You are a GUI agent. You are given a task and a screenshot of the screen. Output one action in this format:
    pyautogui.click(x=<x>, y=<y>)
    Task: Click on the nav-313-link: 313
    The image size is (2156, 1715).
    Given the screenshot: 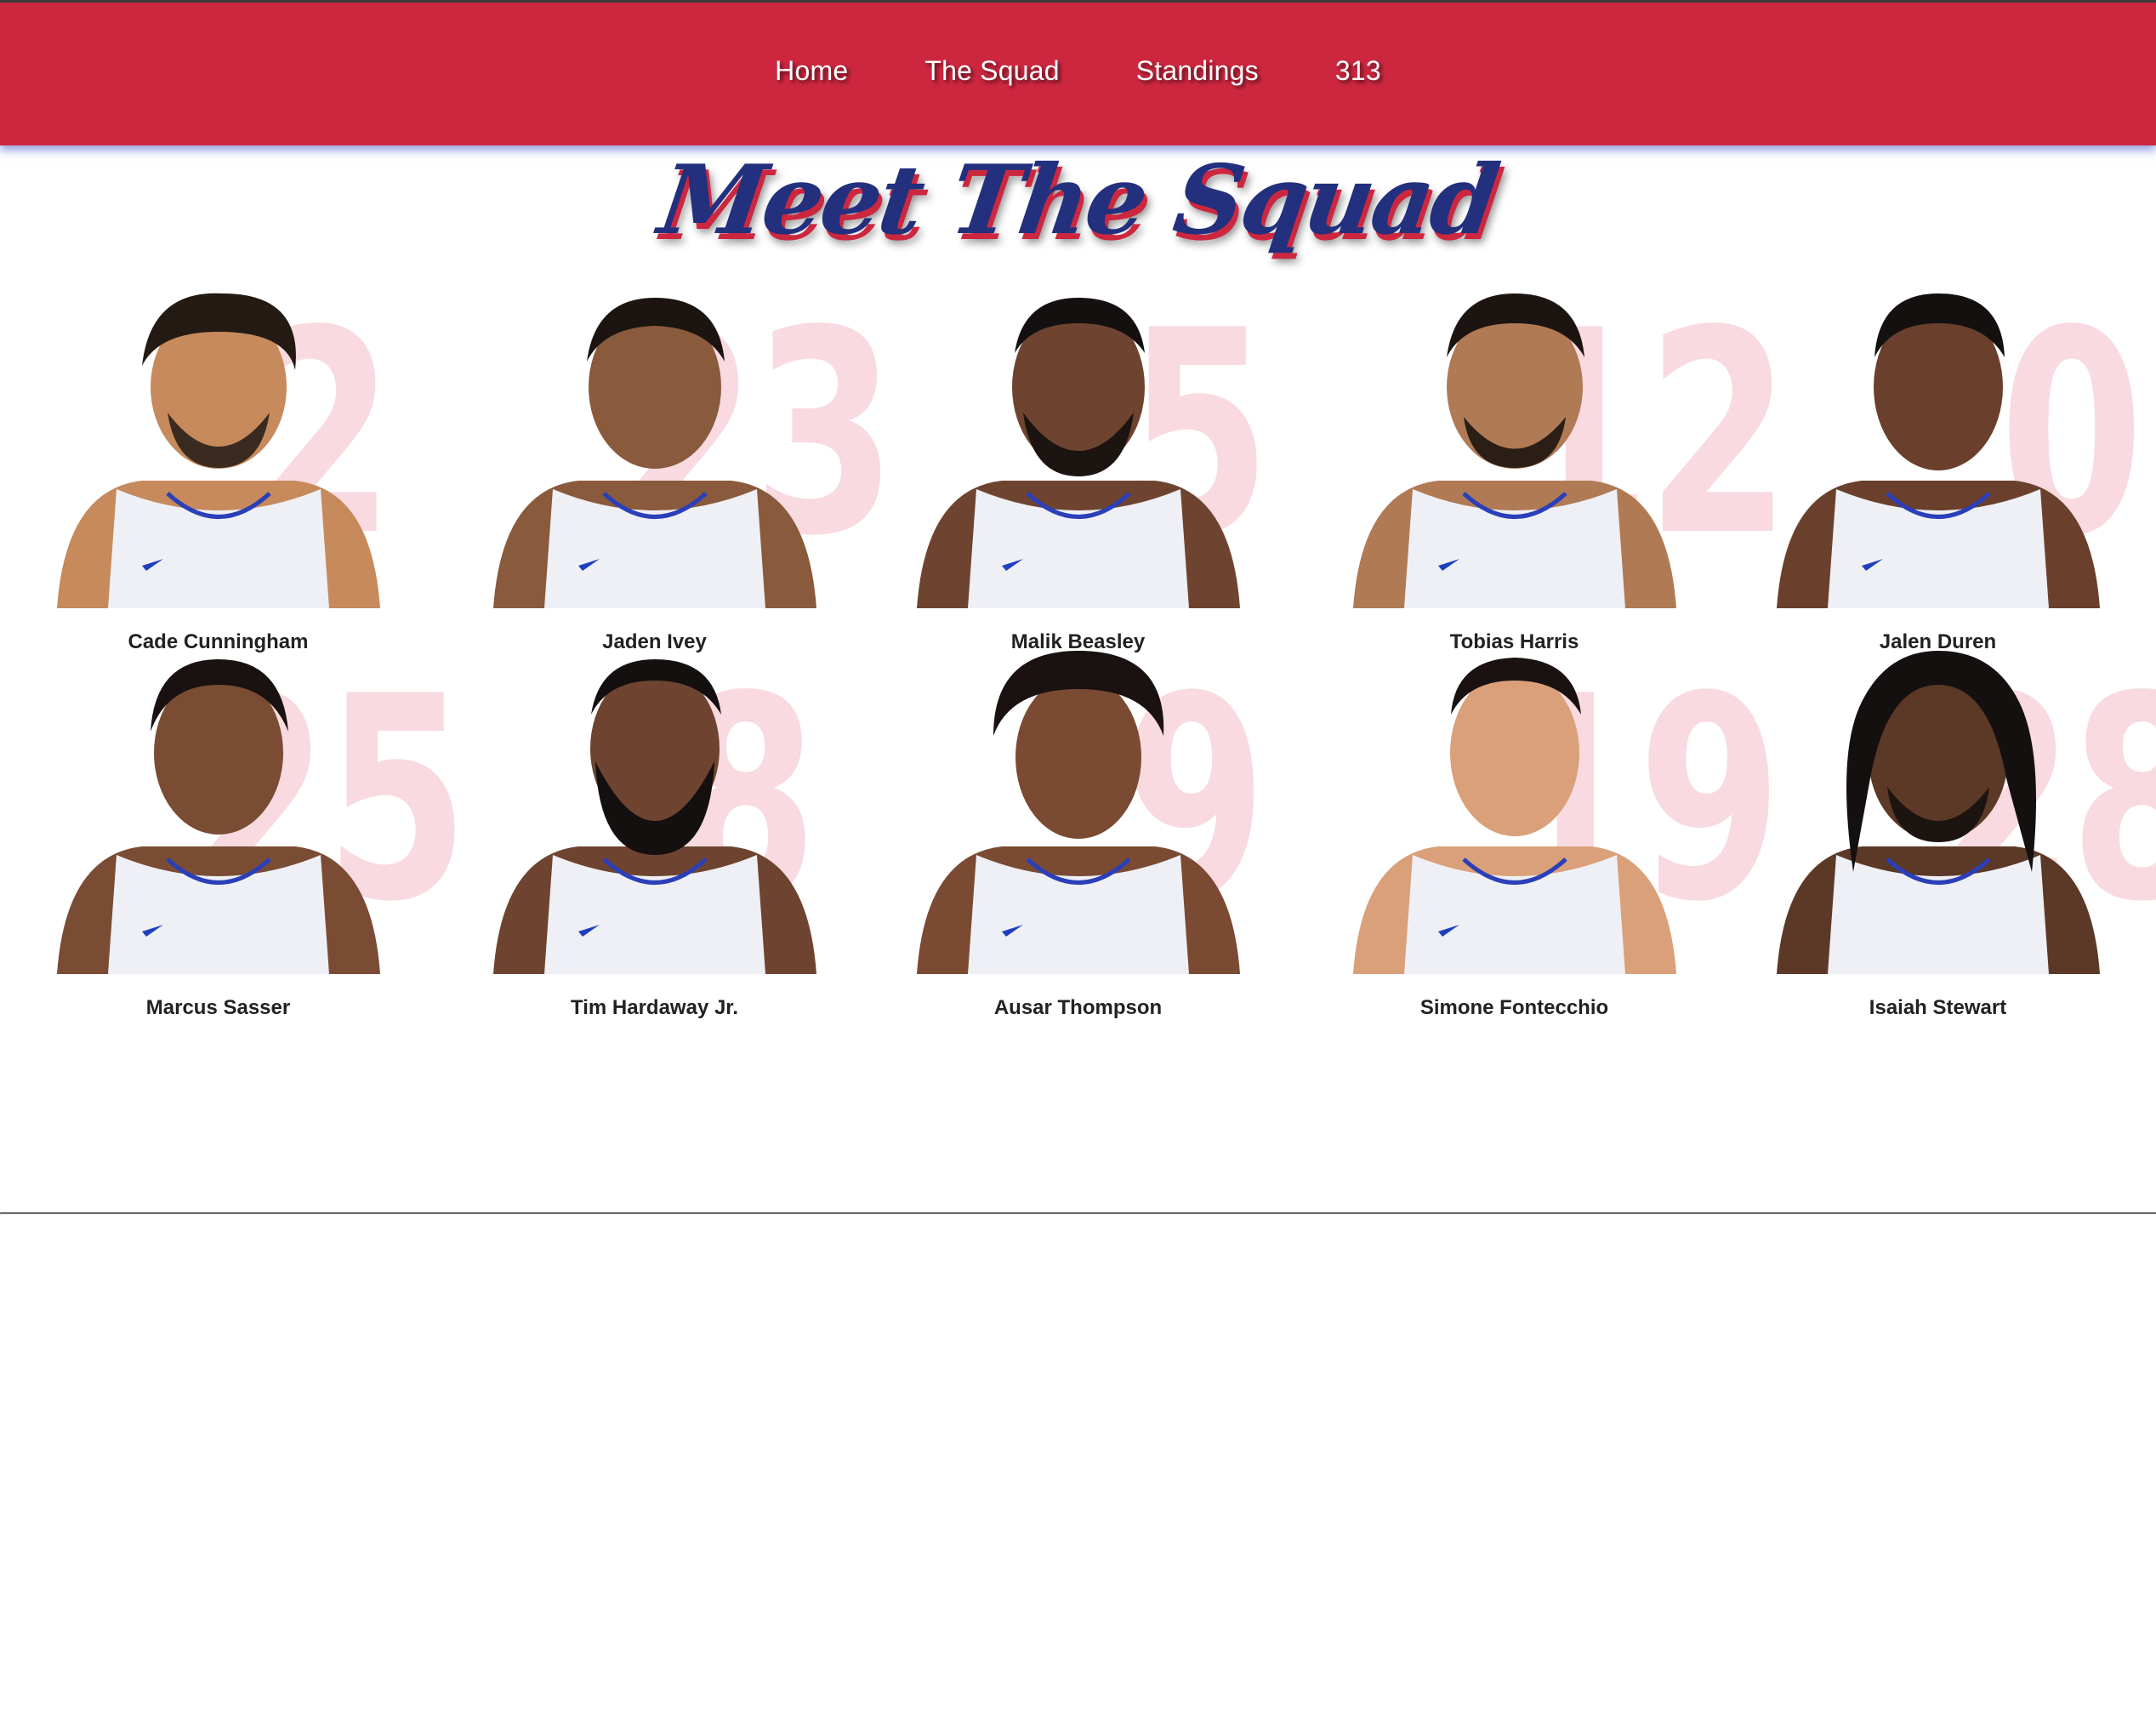 What is the action you would take?
    pyautogui.click(x=1358, y=71)
    